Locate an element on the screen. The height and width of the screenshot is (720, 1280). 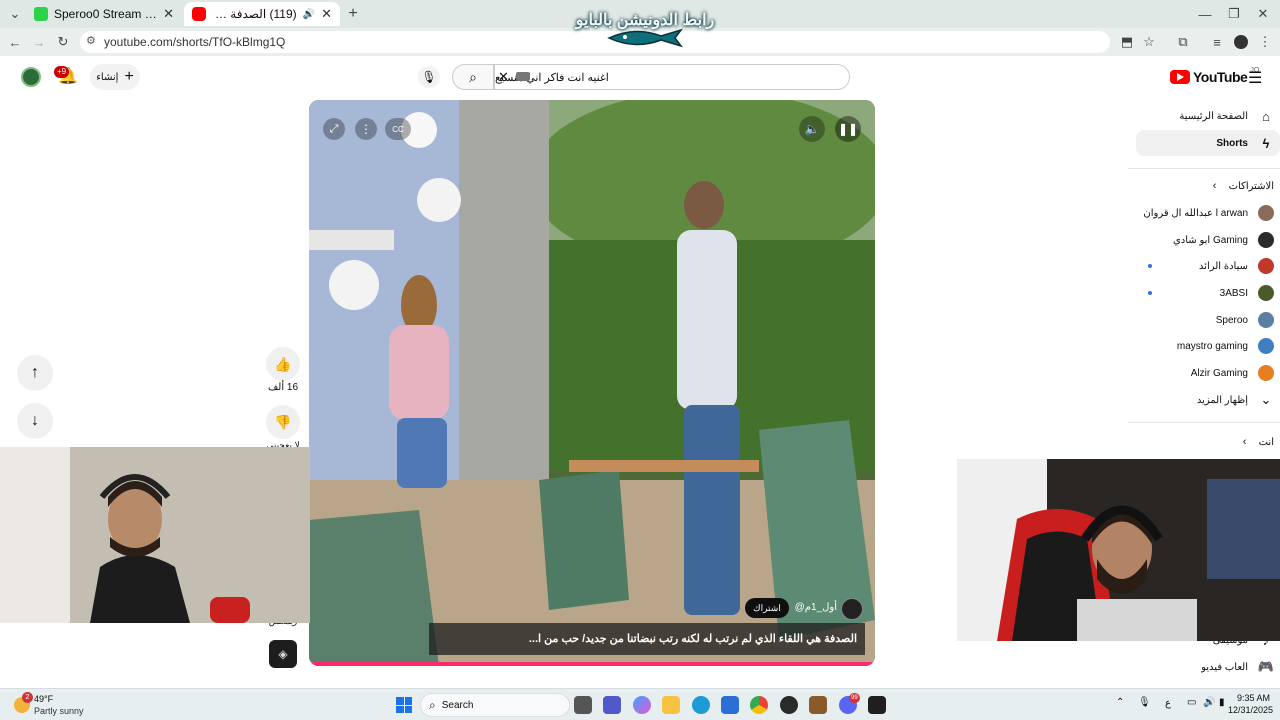
sidebar-item-gaming: ألعاب فيديو 🎮 is located at coordinates (1204, 667).